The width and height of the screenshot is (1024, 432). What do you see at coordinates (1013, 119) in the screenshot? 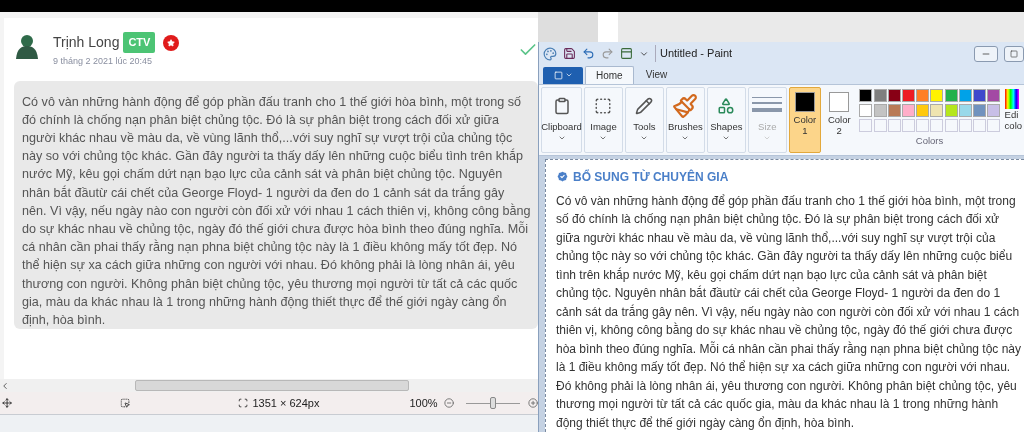
I see `edit-colors-button: Edi colo` at bounding box center [1013, 119].